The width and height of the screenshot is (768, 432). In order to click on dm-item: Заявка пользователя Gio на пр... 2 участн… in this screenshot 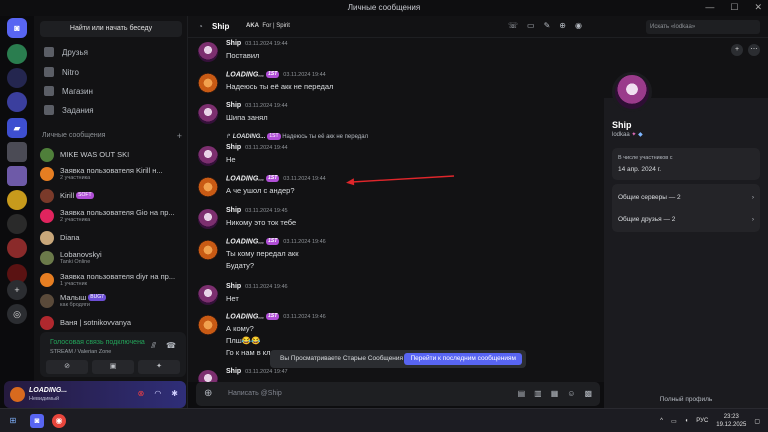, I will do `click(111, 216)`.